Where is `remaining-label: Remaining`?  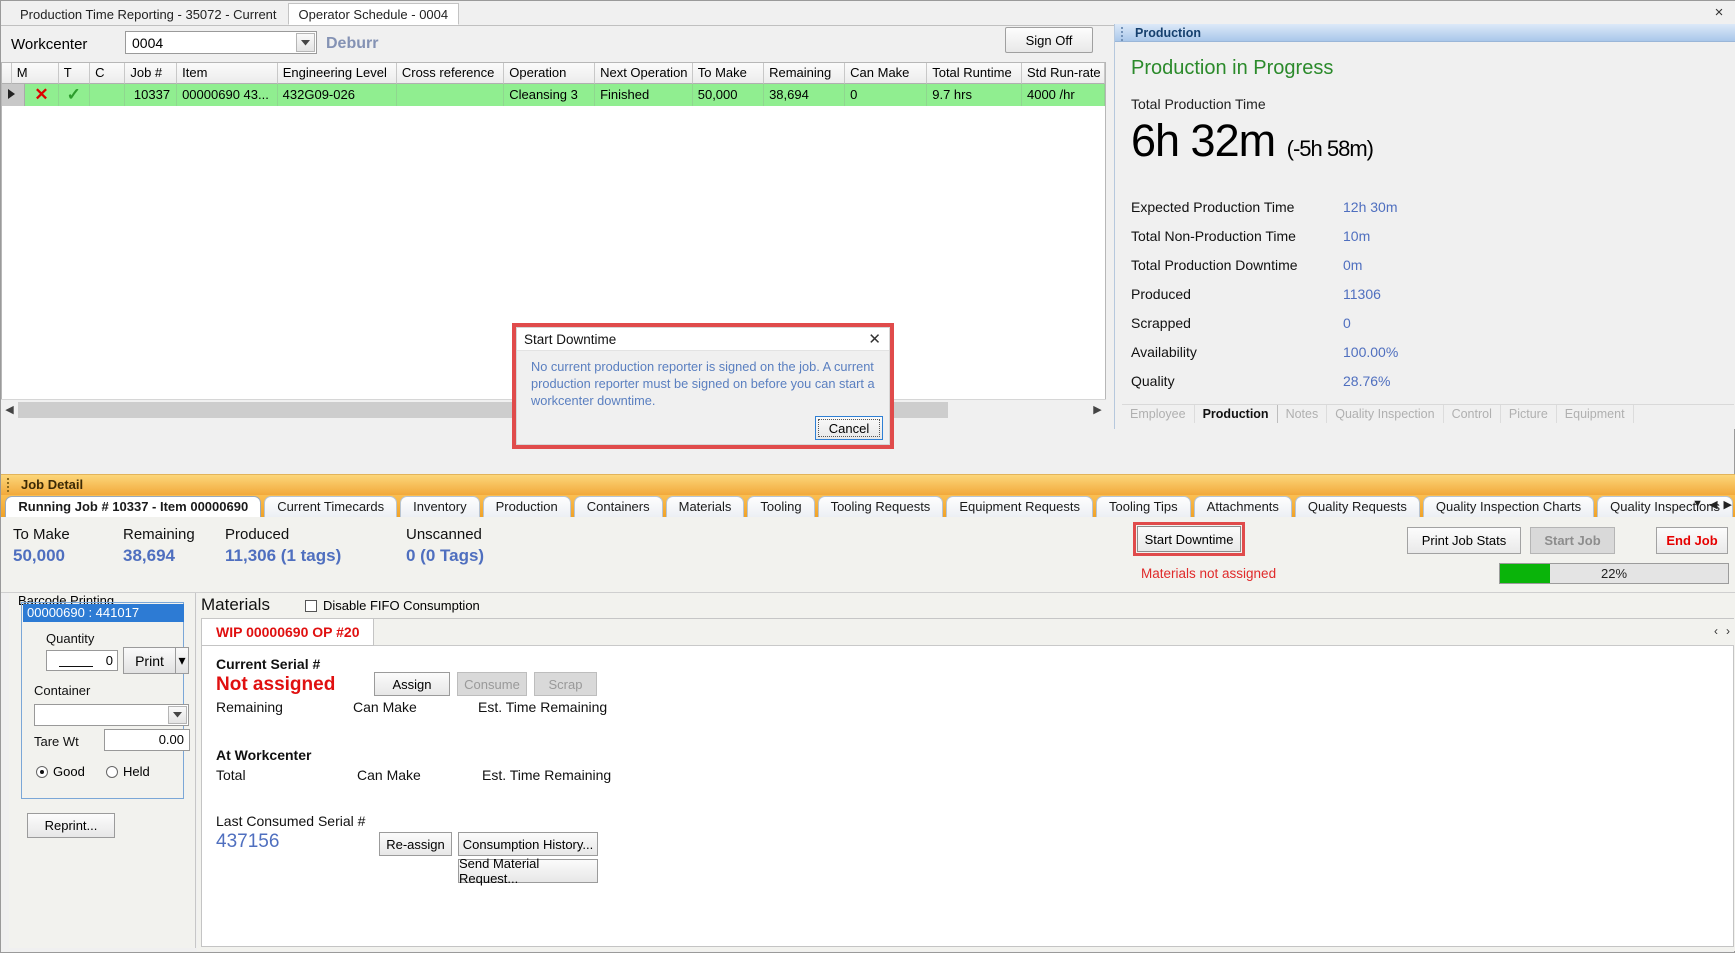 remaining-label: Remaining is located at coordinates (249, 707).